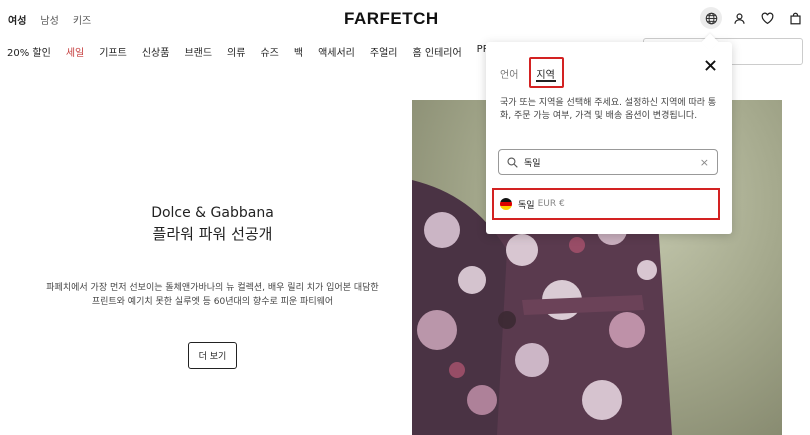 This screenshot has width=810, height=435. Describe the element at coordinates (767, 18) in the screenshot. I see `wishlist-heart-icon` at that location.